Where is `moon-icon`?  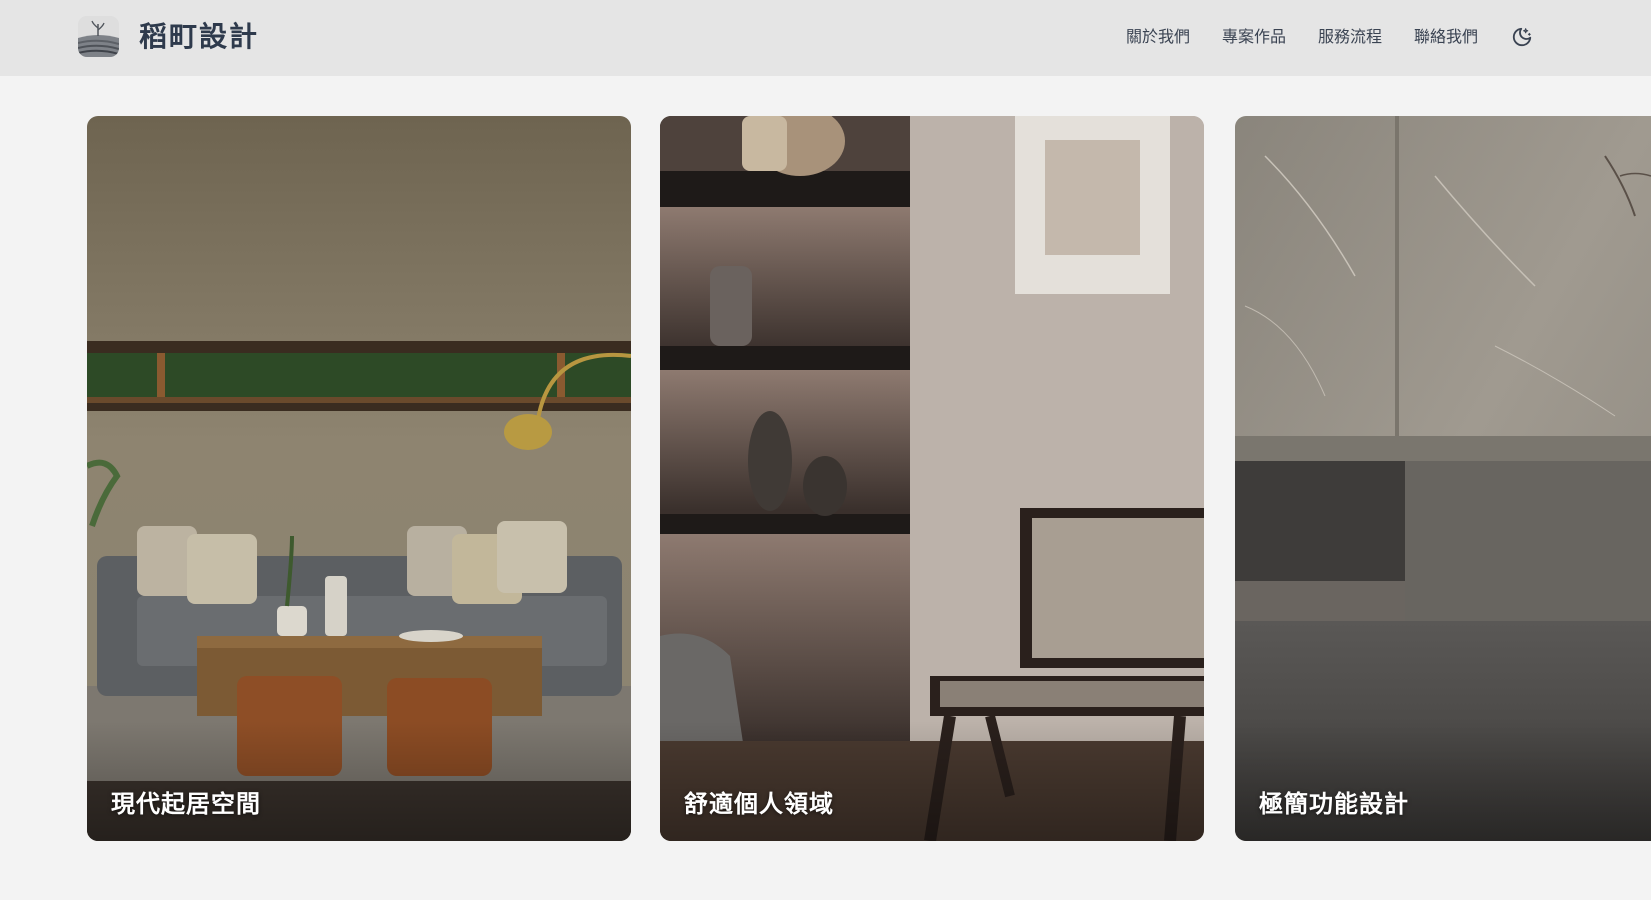
moon-icon is located at coordinates (1522, 37).